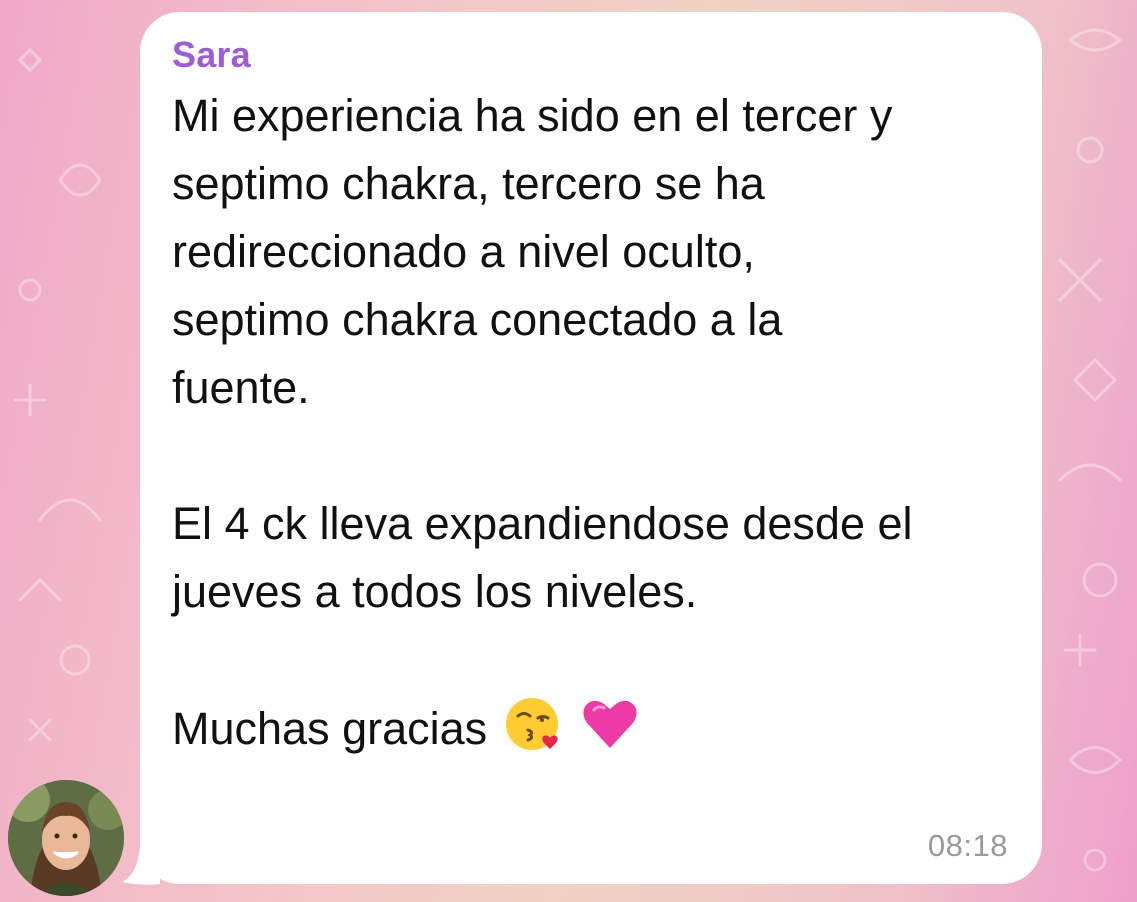 The image size is (1137, 902). I want to click on message-timestamp: 08:18, so click(967, 845).